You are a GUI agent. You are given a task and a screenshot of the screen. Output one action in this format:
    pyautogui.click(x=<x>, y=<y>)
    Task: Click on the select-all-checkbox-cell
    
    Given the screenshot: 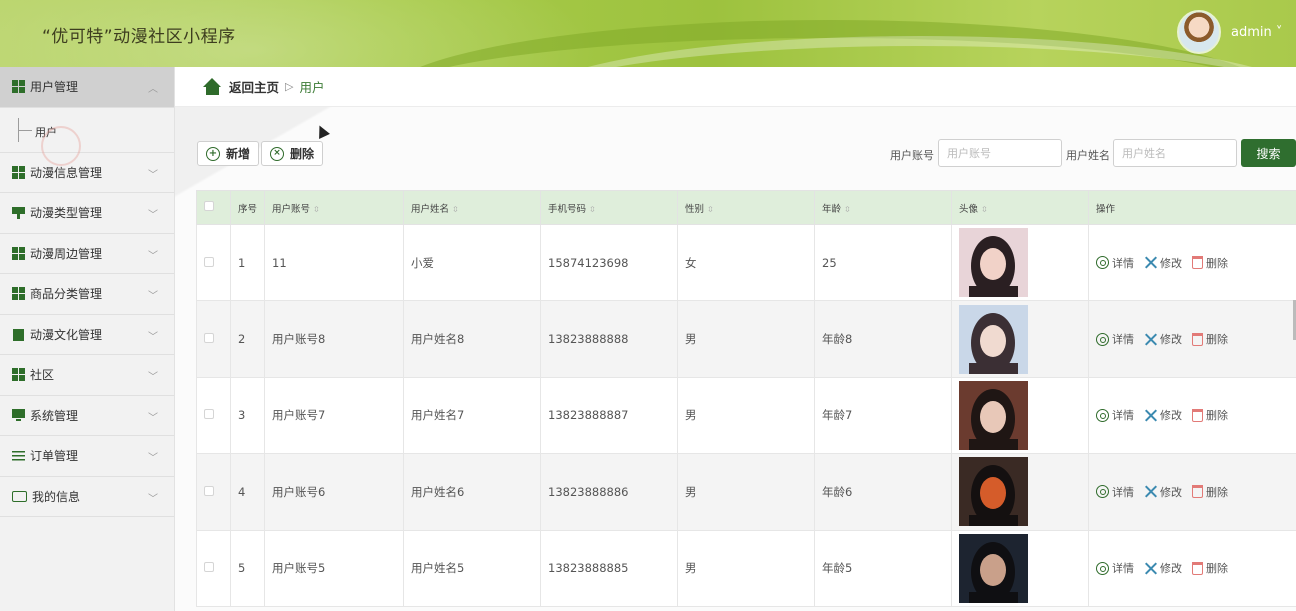 What is the action you would take?
    pyautogui.click(x=213, y=207)
    